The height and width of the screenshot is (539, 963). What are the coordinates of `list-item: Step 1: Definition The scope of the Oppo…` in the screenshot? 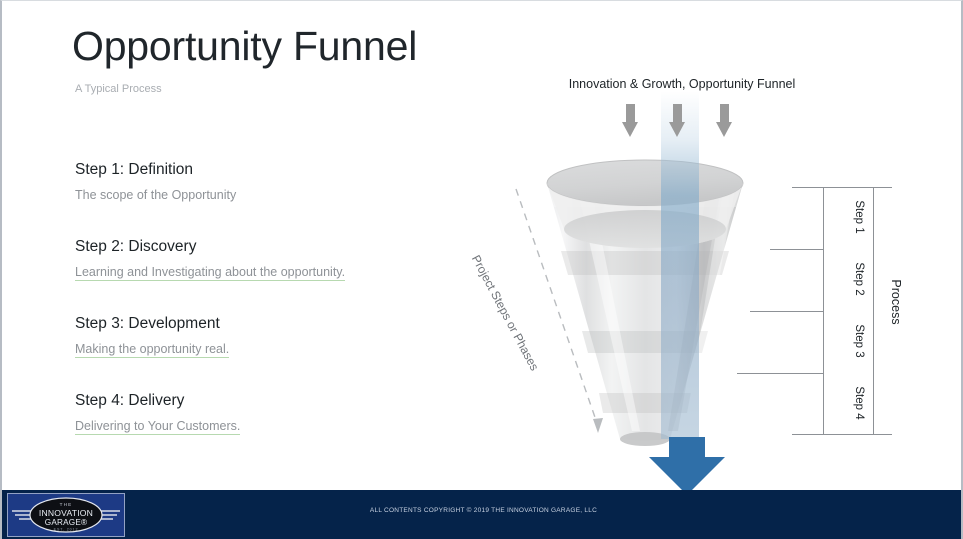 It's located at (275, 182).